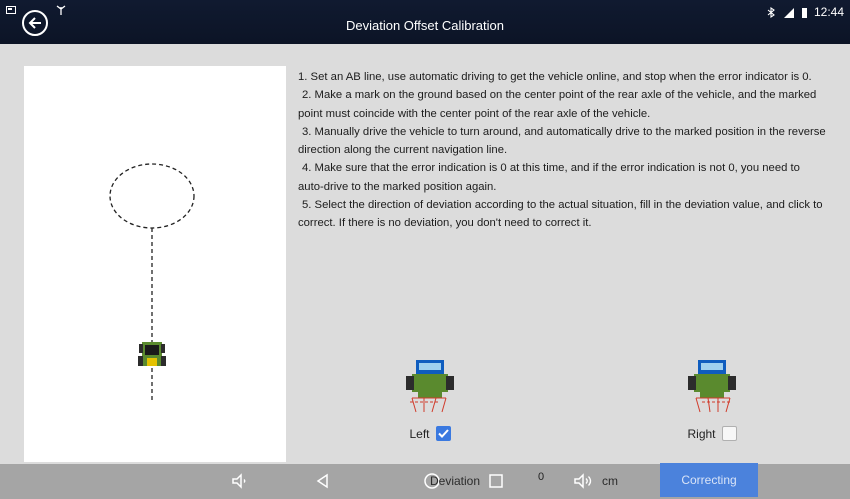 This screenshot has width=850, height=499. I want to click on volume-down-icon, so click(239, 481).